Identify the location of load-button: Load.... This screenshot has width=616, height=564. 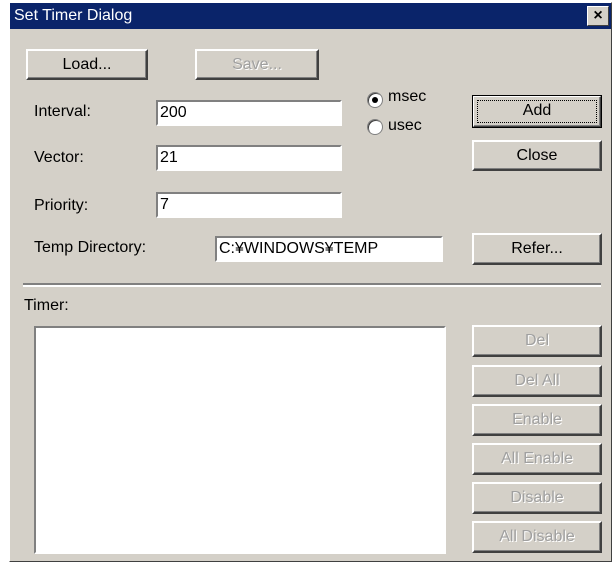
(87, 64).